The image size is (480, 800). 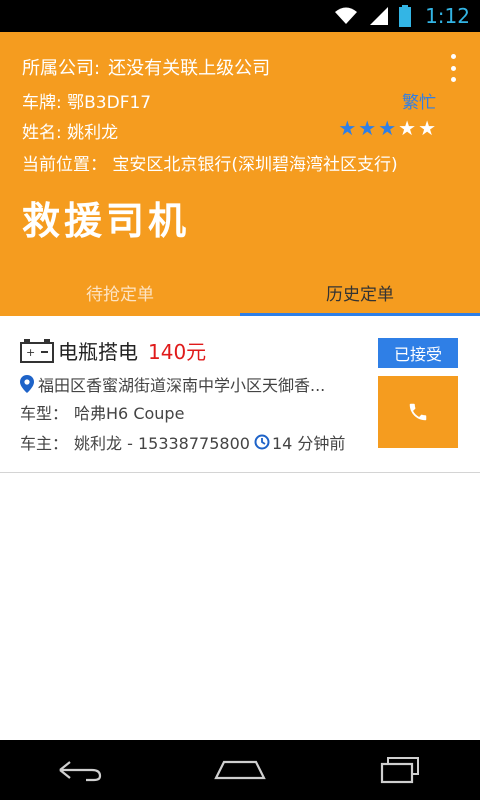 I want to click on car-value: 哈弗H6 Coupe, so click(x=129, y=413).